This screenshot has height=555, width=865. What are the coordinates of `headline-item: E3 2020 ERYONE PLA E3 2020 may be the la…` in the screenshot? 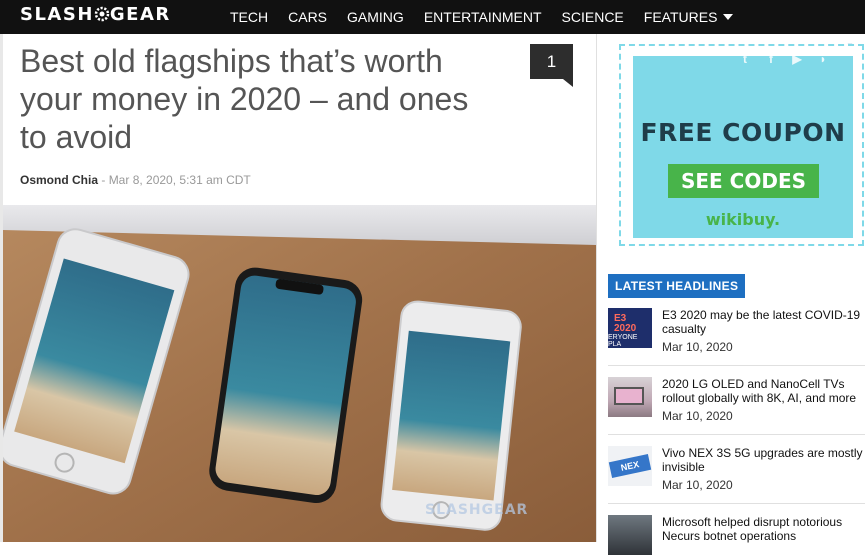 It's located at (736, 338).